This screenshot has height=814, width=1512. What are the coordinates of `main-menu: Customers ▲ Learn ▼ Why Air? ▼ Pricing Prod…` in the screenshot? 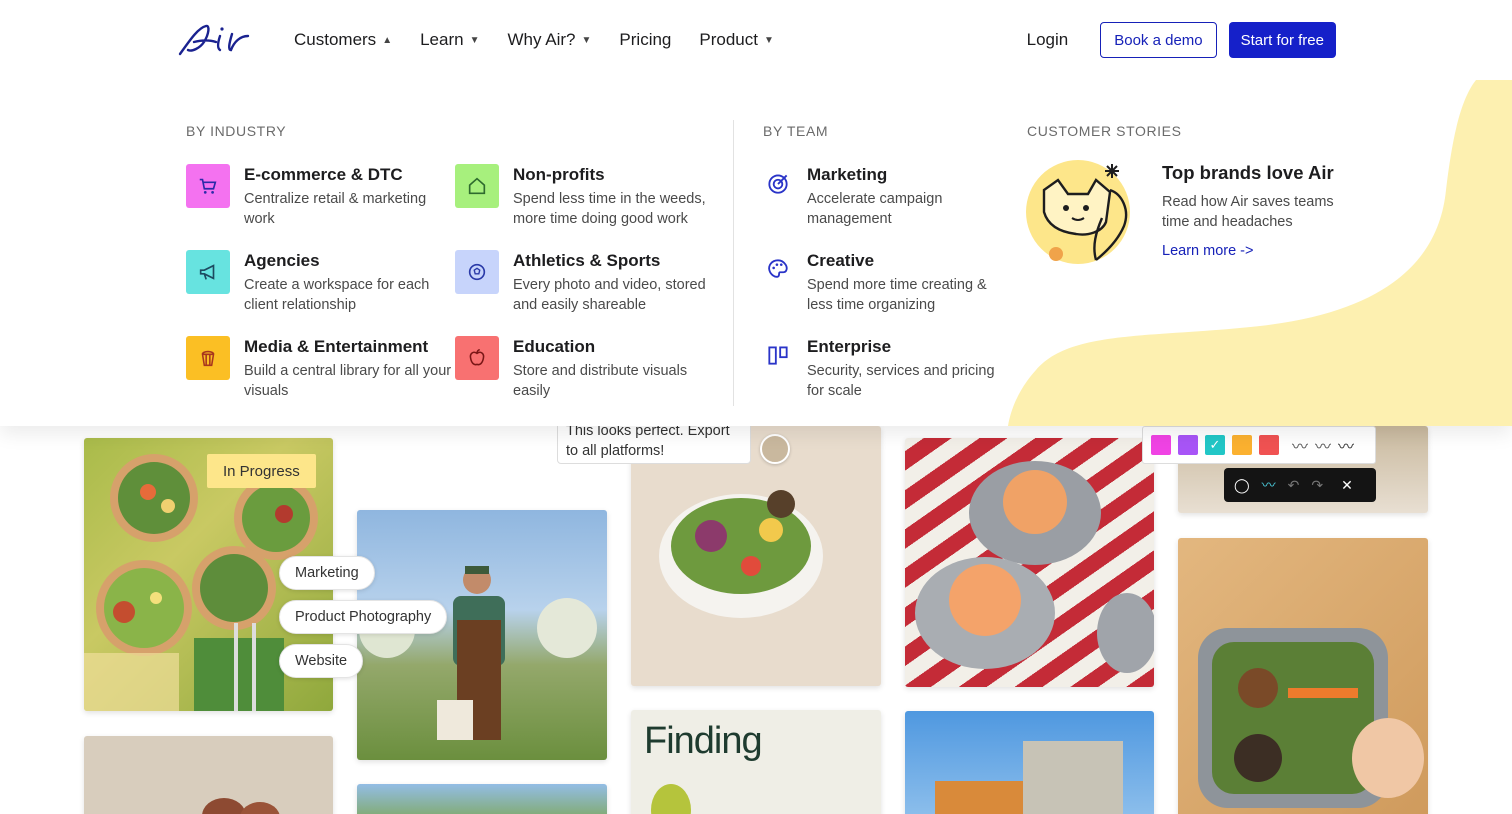 It's located at (534, 40).